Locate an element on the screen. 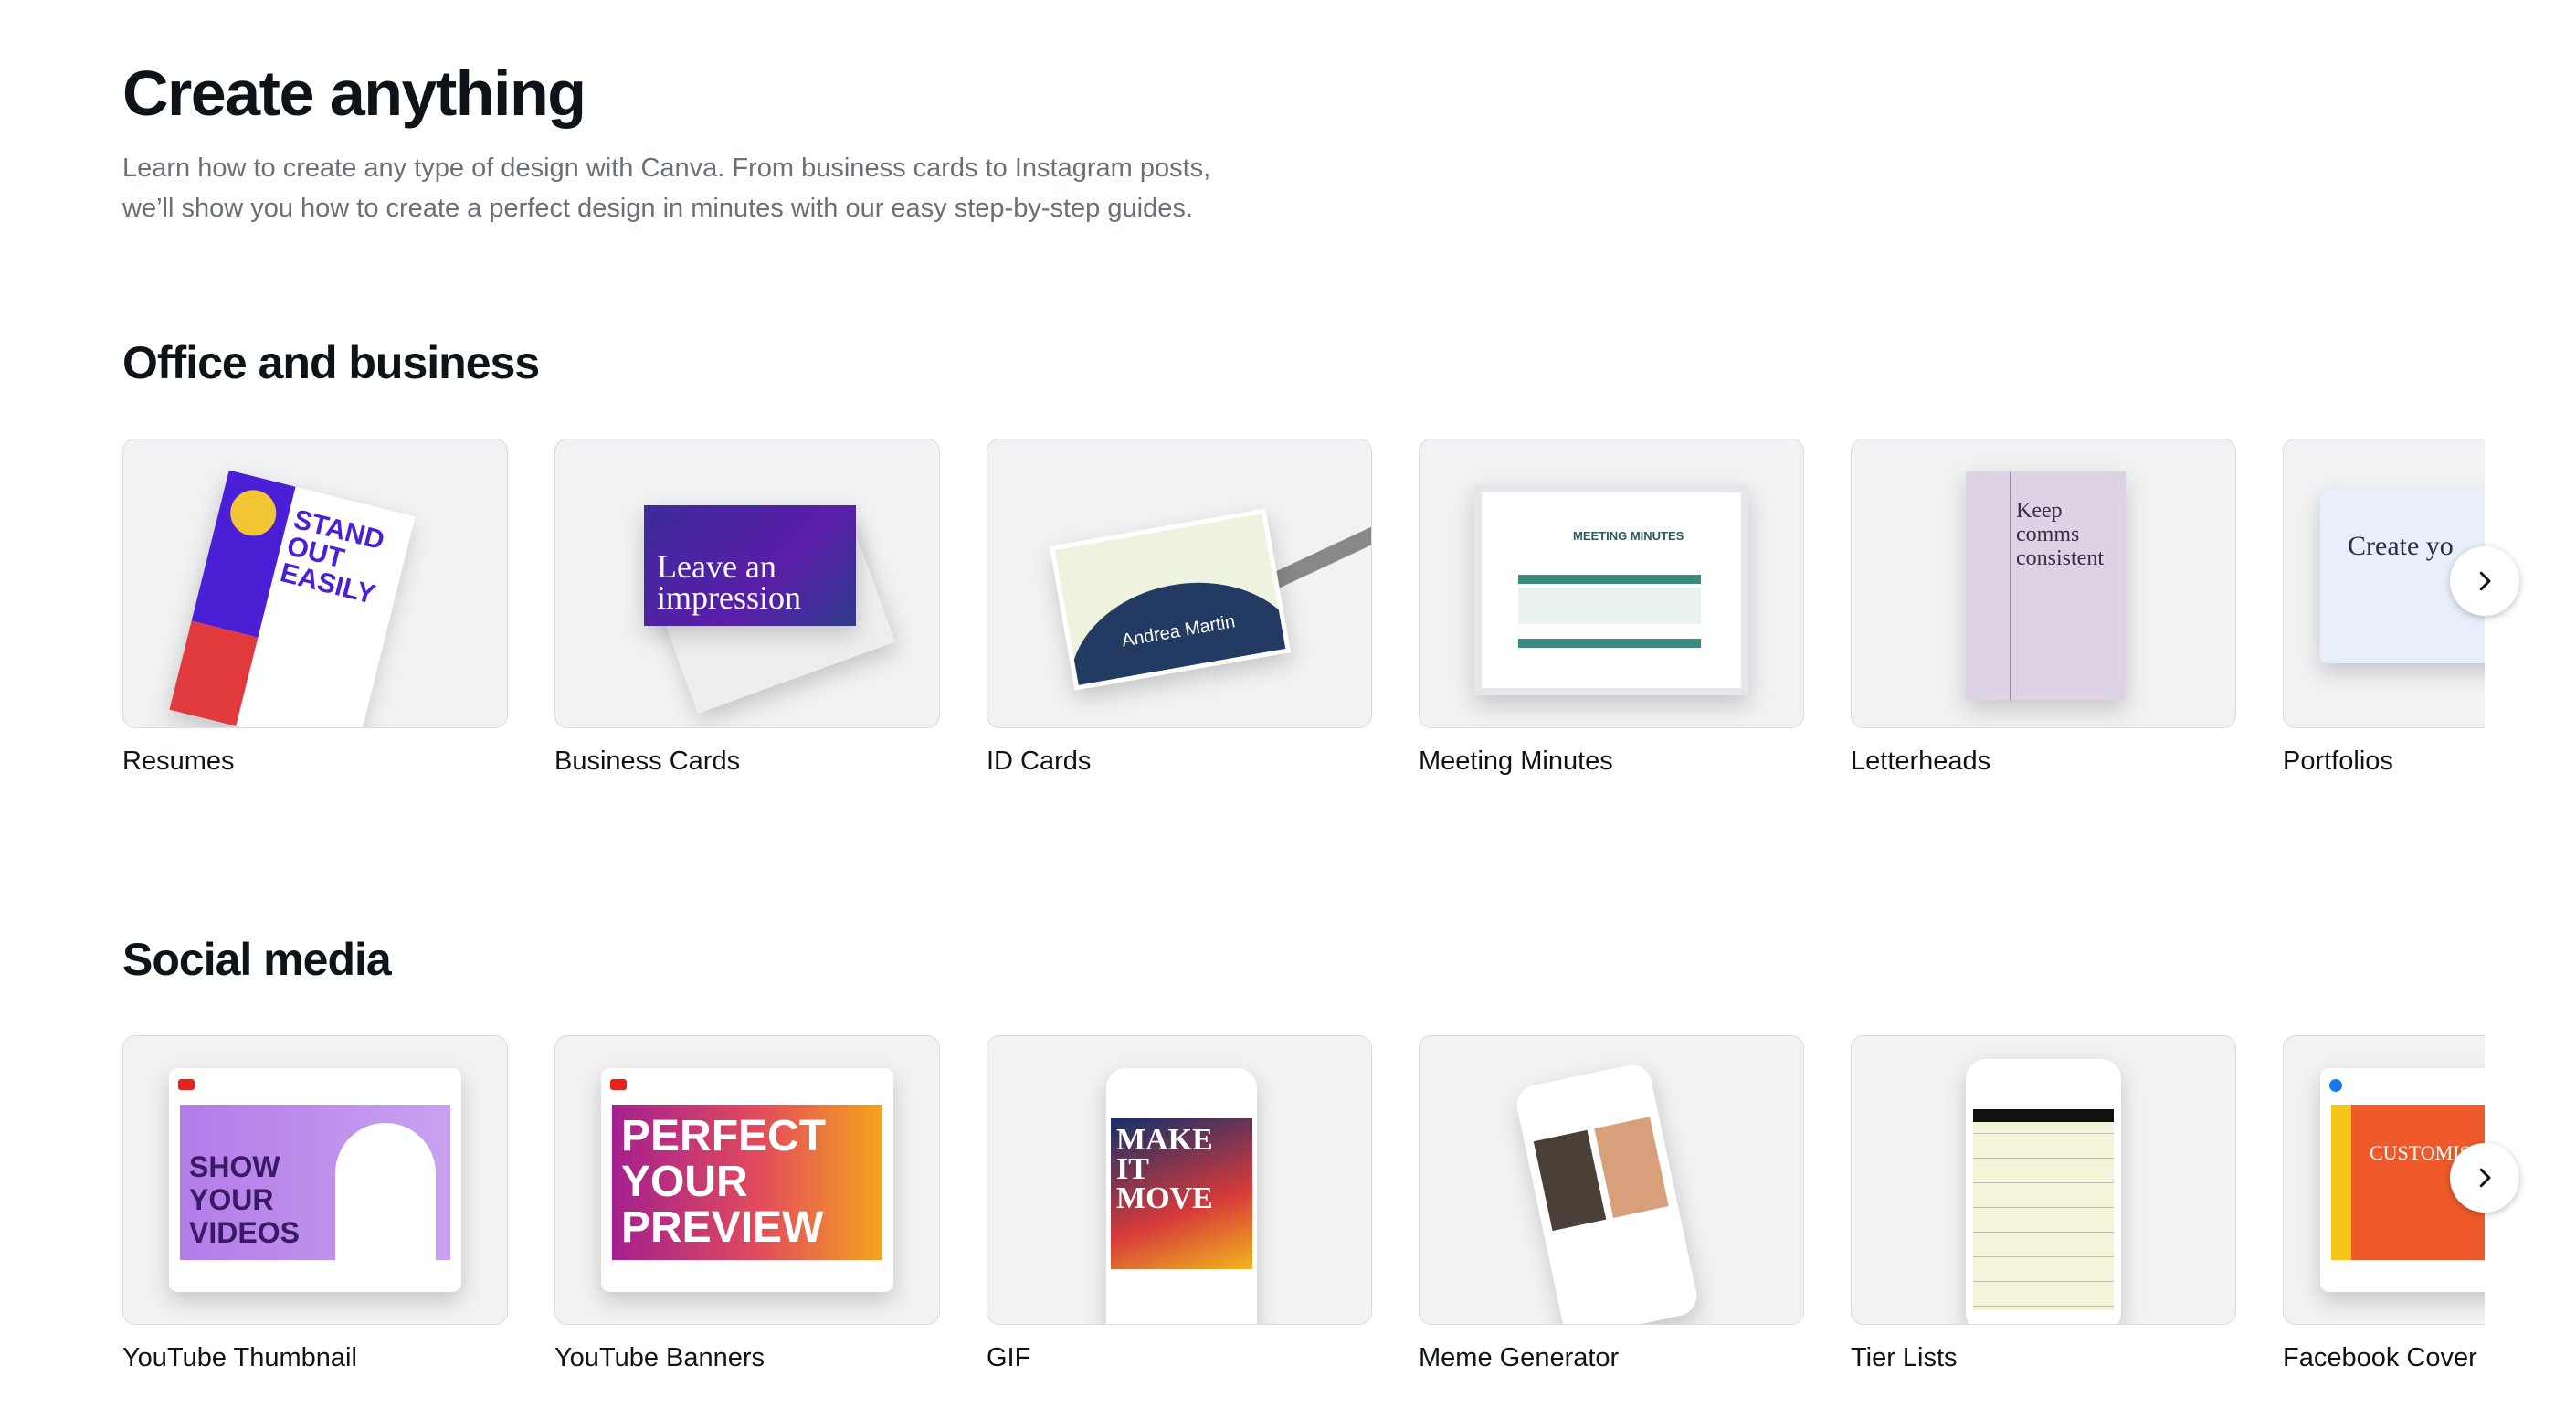 The width and height of the screenshot is (2576, 1419). card-meme-generator: Meme Generator is located at coordinates (1611, 1204).